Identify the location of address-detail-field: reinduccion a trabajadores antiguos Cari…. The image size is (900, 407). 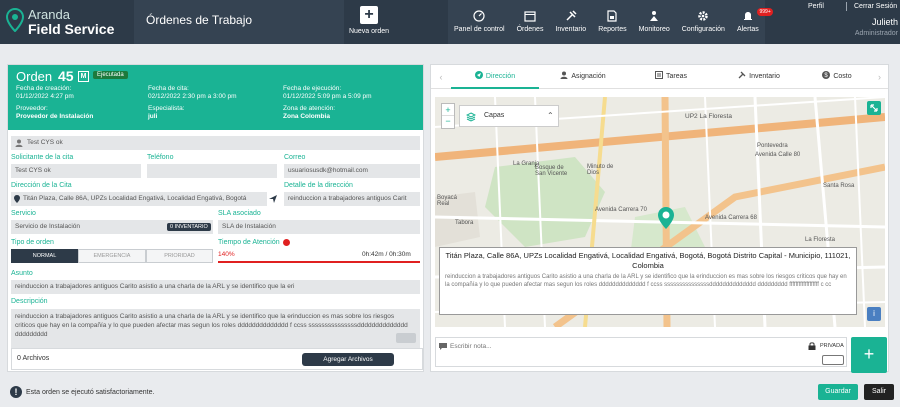
(352, 199).